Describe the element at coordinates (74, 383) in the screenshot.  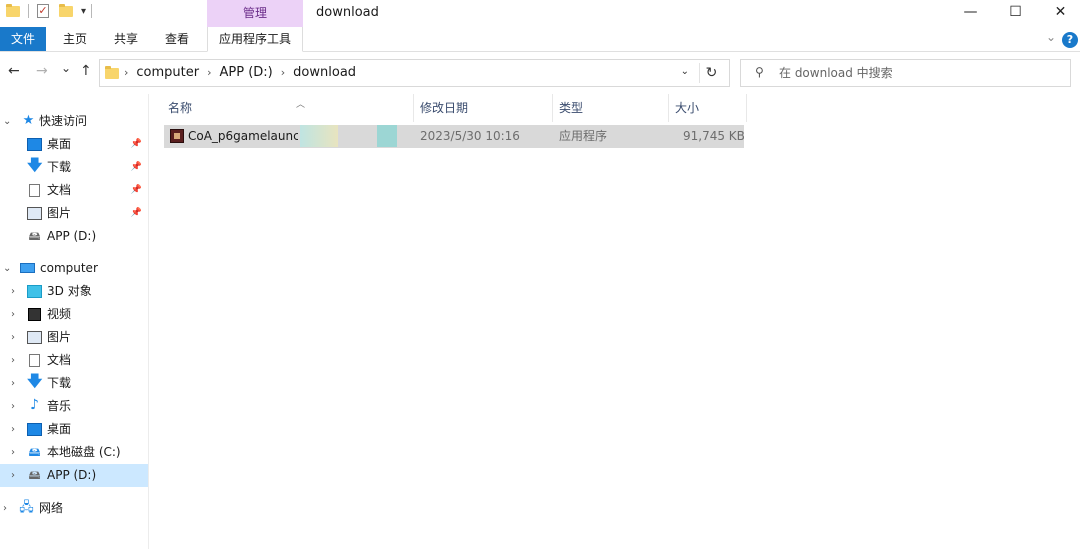
I see `nav-downloads: › 🡇 下载` at that location.